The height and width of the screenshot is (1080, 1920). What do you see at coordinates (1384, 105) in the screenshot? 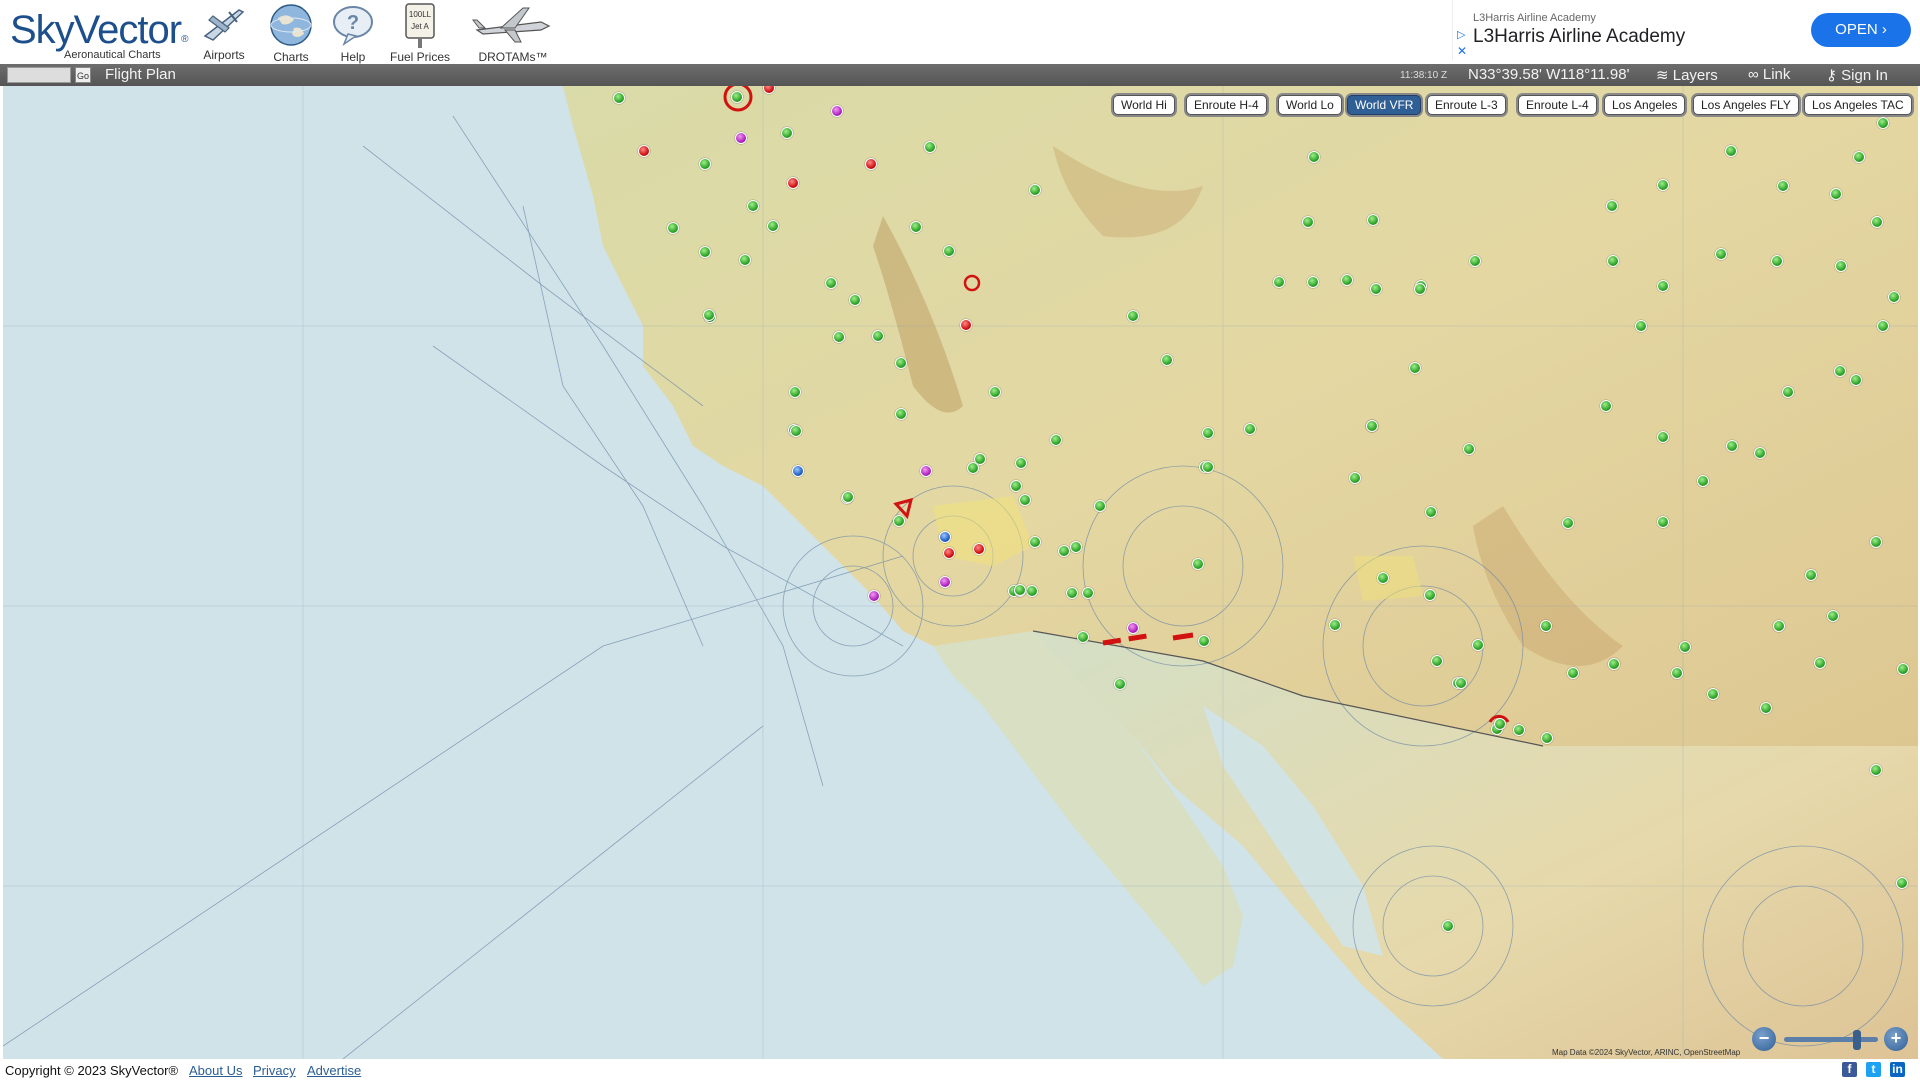
I see `chart-button-world-vfr: World VFR` at bounding box center [1384, 105].